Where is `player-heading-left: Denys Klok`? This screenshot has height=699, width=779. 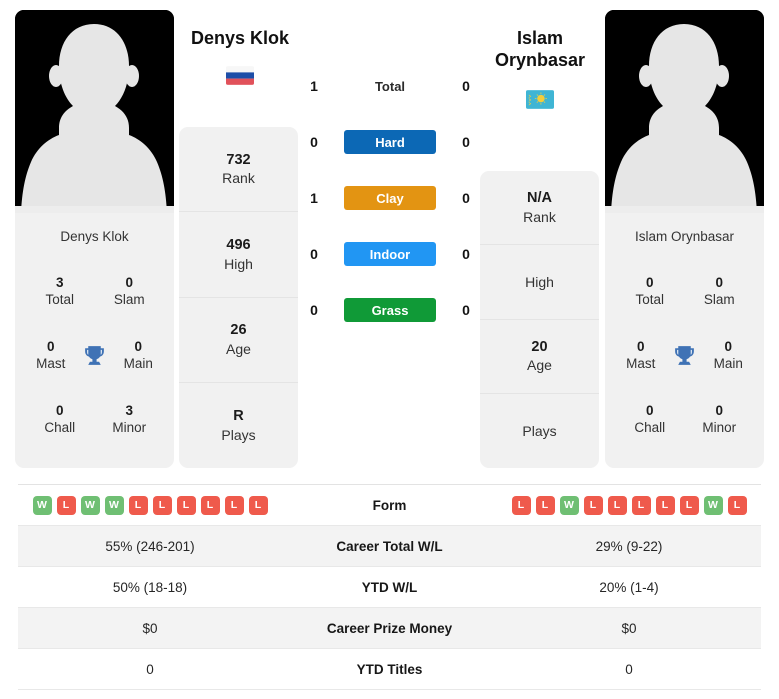
player-heading-left: Denys Klok is located at coordinates (240, 39).